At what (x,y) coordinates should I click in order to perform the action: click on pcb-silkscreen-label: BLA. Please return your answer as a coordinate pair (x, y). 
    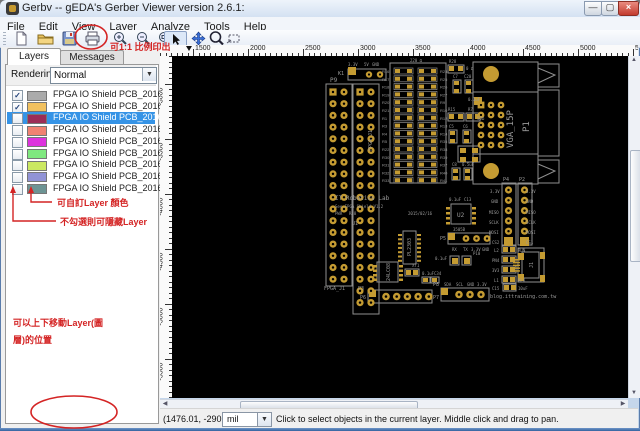
    Looking at the image, I should click on (522, 280).